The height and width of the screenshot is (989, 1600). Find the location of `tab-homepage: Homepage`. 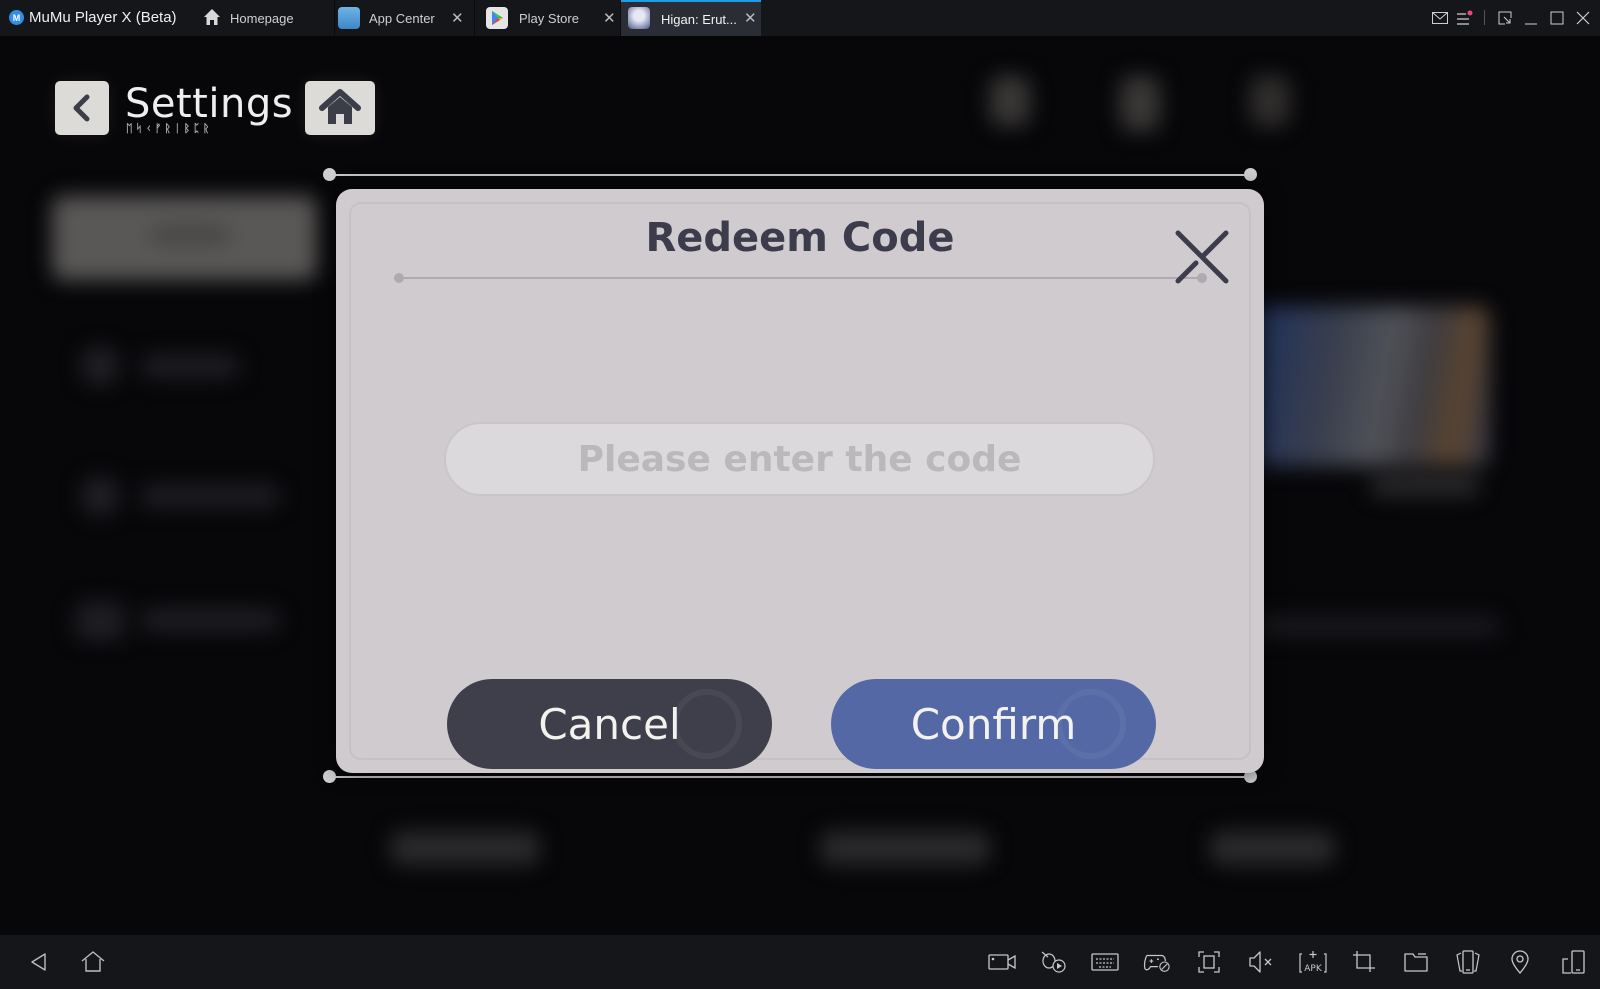

tab-homepage: Homepage is located at coordinates (267, 18).